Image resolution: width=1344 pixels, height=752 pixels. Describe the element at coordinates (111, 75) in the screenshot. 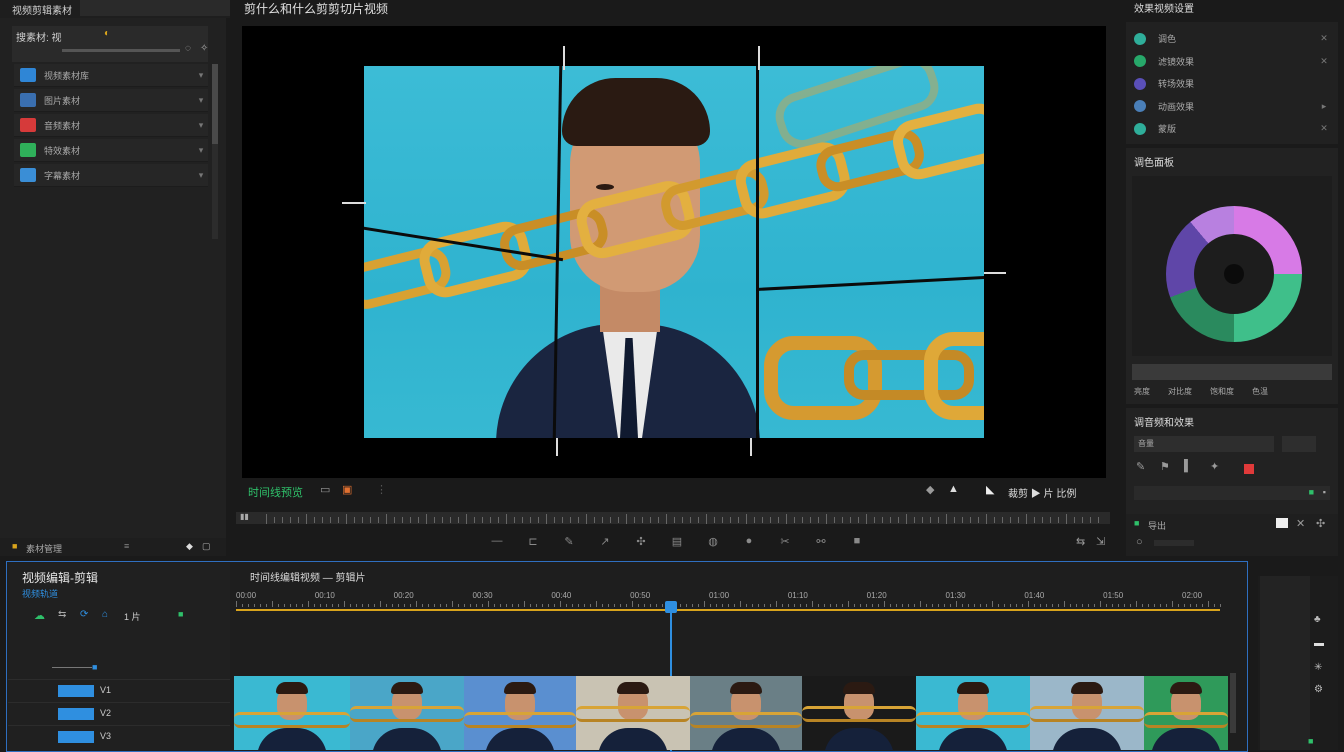

I see `left-item: 视频素材库 ▾` at that location.